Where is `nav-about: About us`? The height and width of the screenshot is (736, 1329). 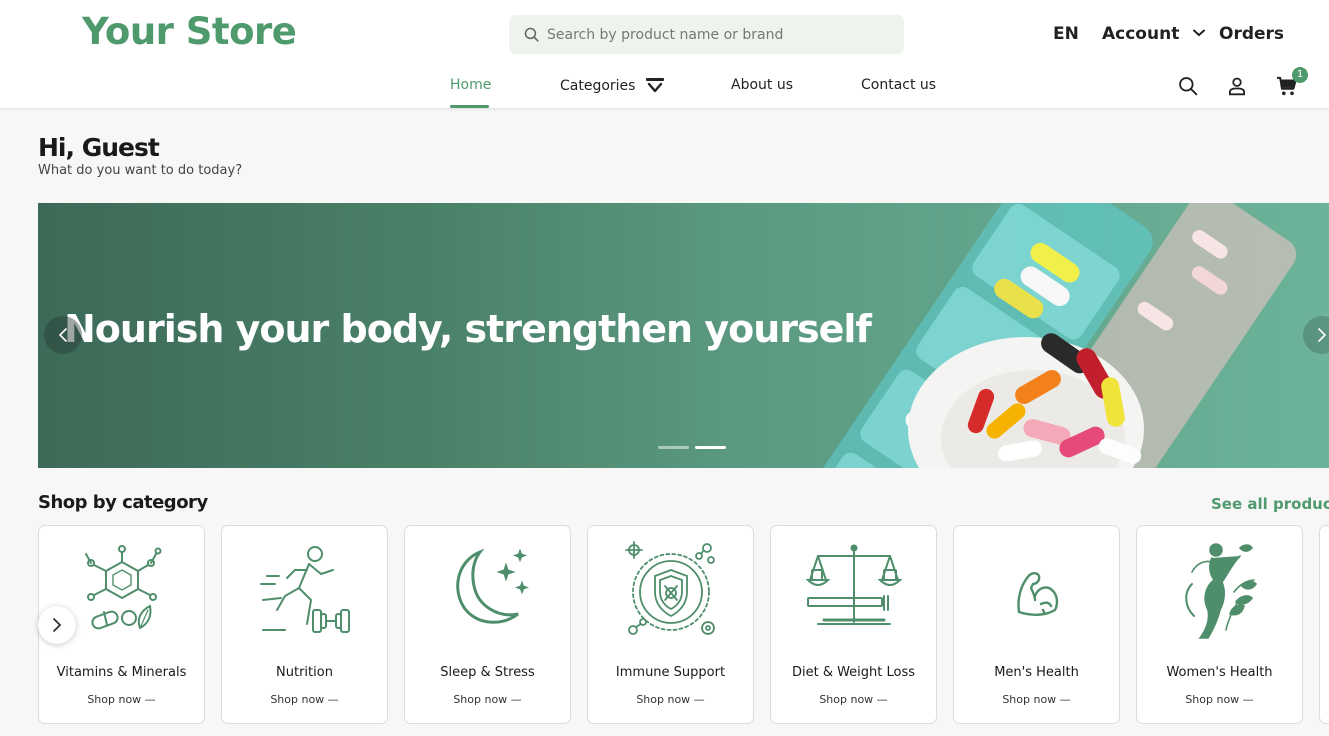
nav-about: About us is located at coordinates (762, 85).